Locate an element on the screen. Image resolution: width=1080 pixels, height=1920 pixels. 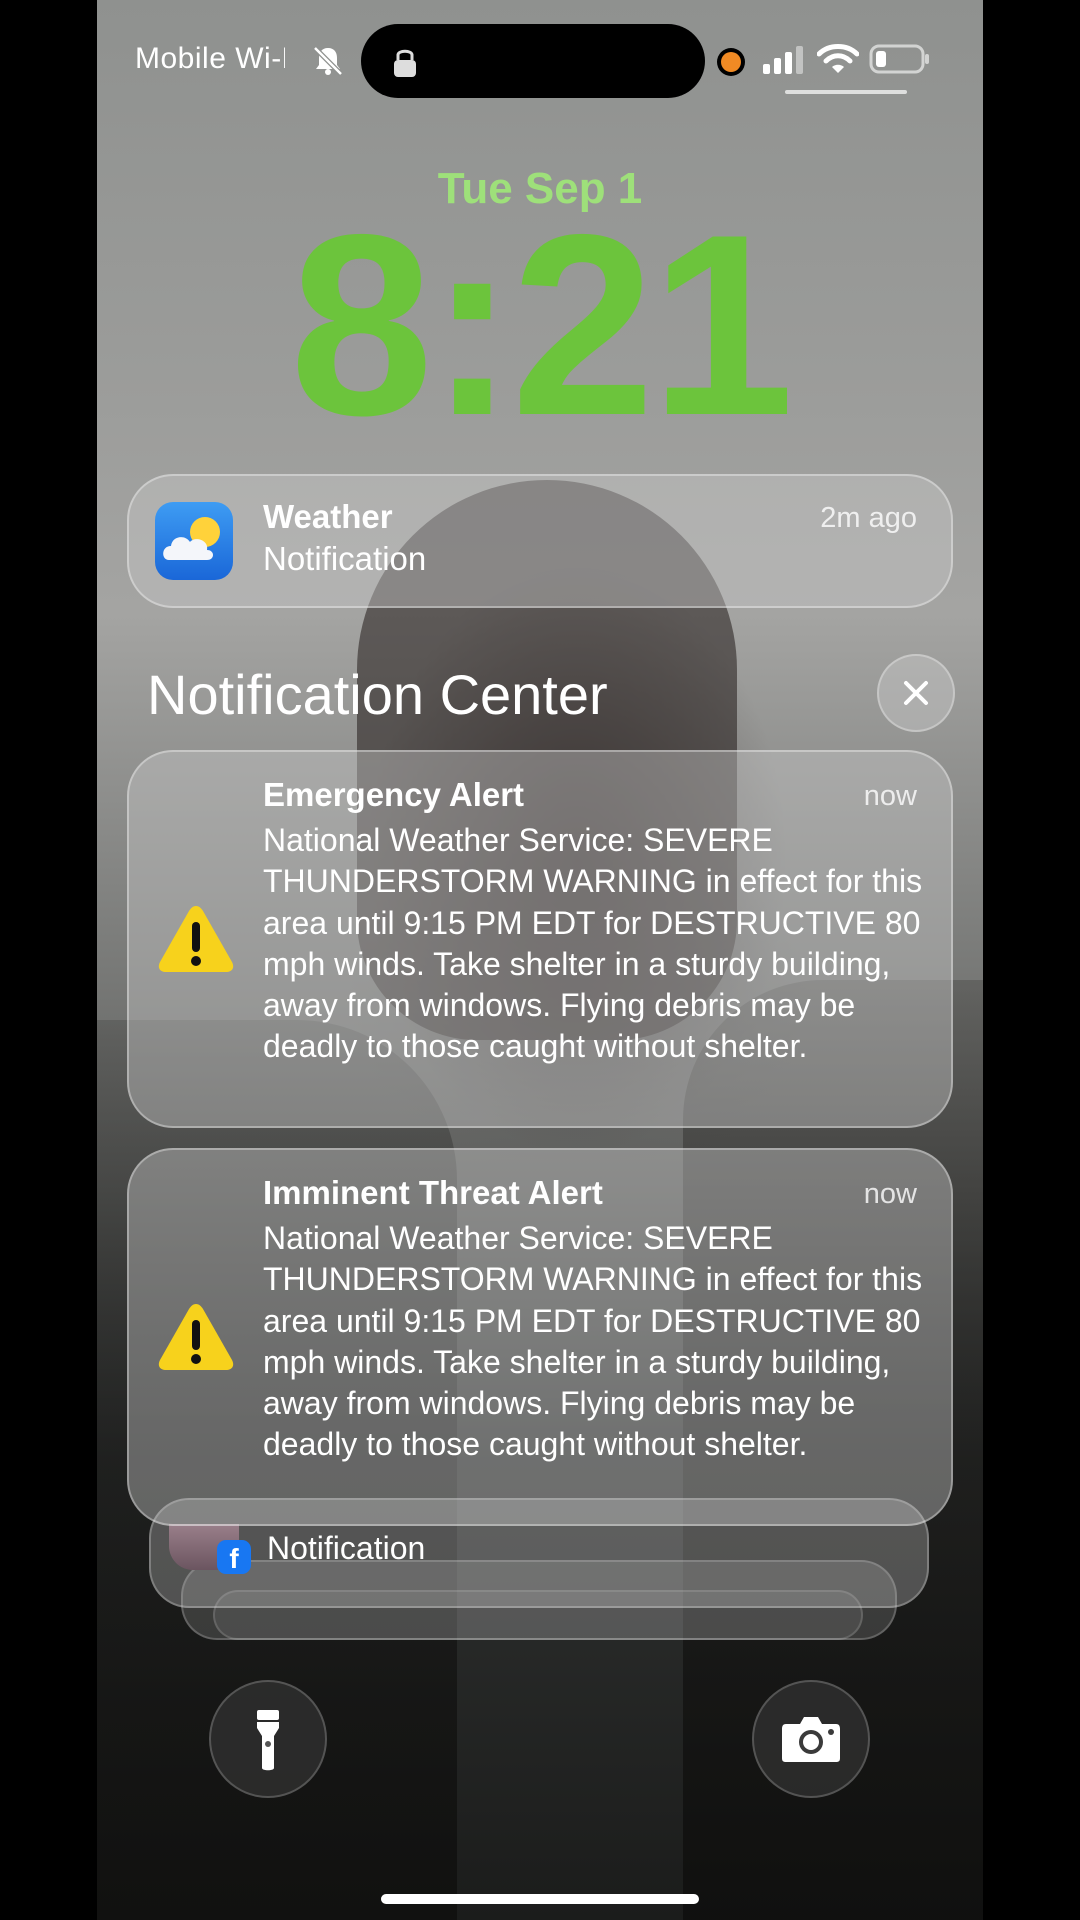
notification-app-name: Weather is located at coordinates (328, 516).